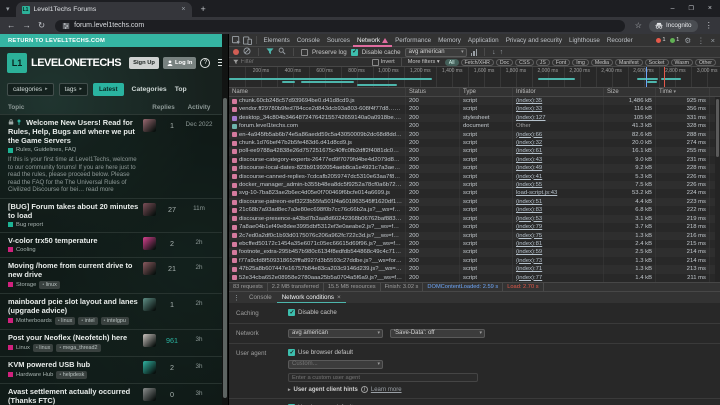  What do you see at coordinates (27, 25) in the screenshot?
I see `forward-icon: →` at bounding box center [27, 25].